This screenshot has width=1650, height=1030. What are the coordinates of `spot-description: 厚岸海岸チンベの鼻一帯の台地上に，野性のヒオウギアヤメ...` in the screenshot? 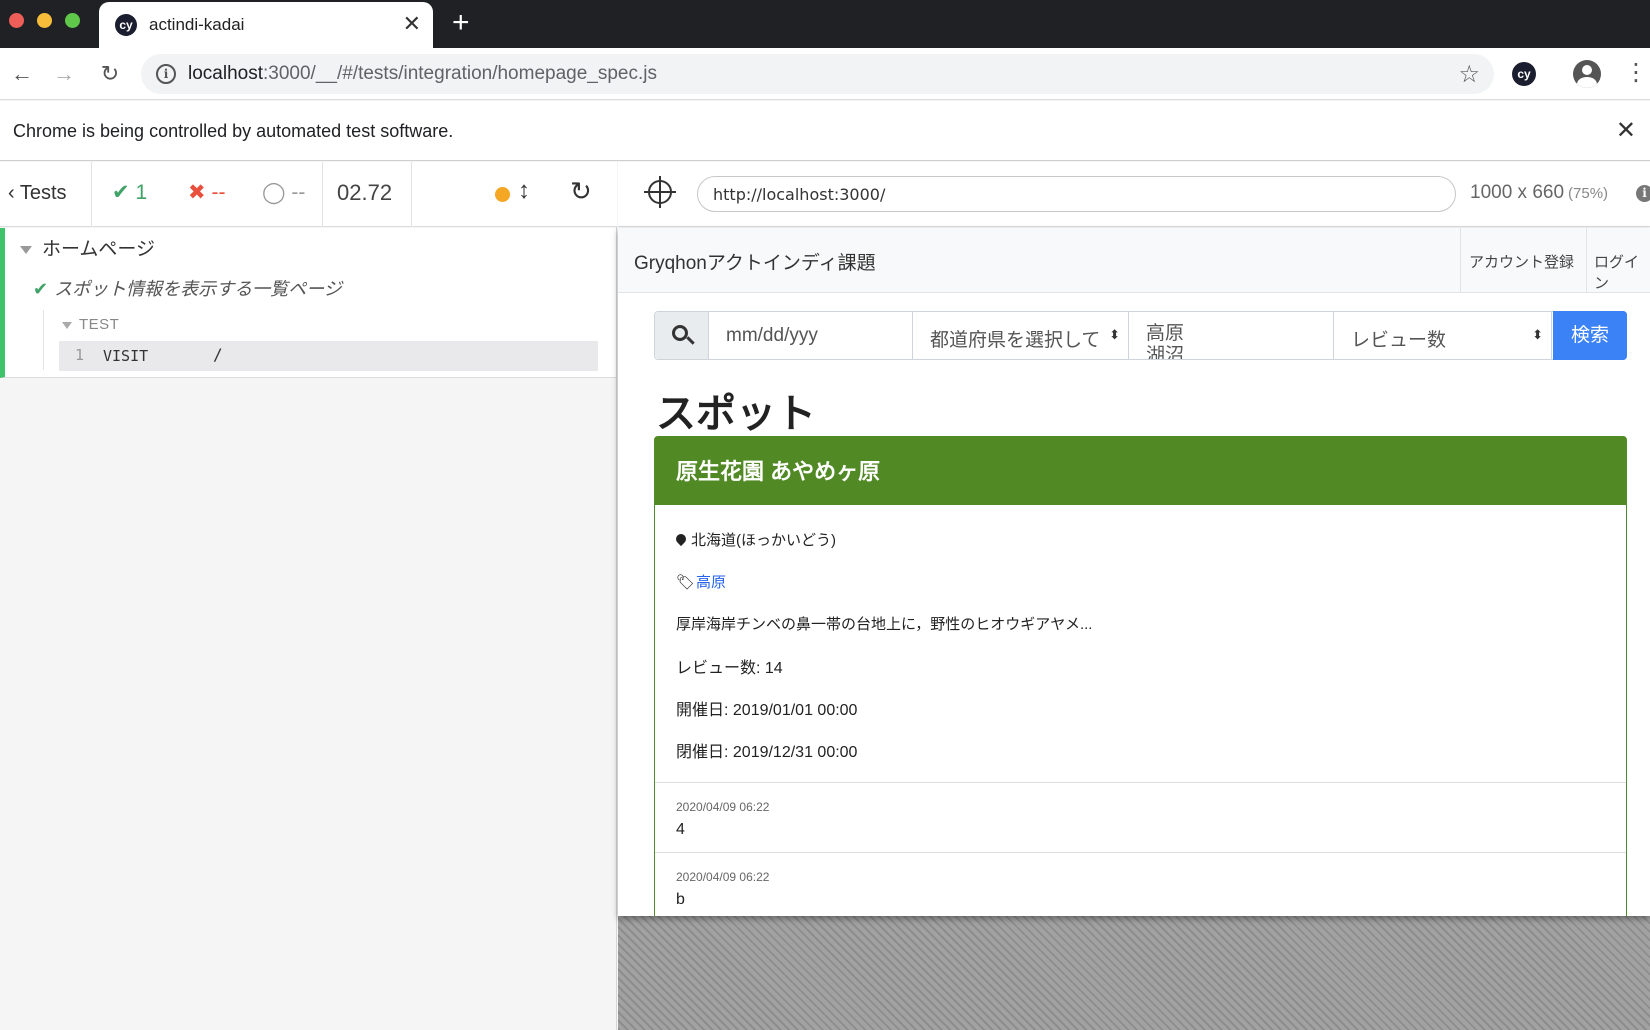 It's located at (884, 624).